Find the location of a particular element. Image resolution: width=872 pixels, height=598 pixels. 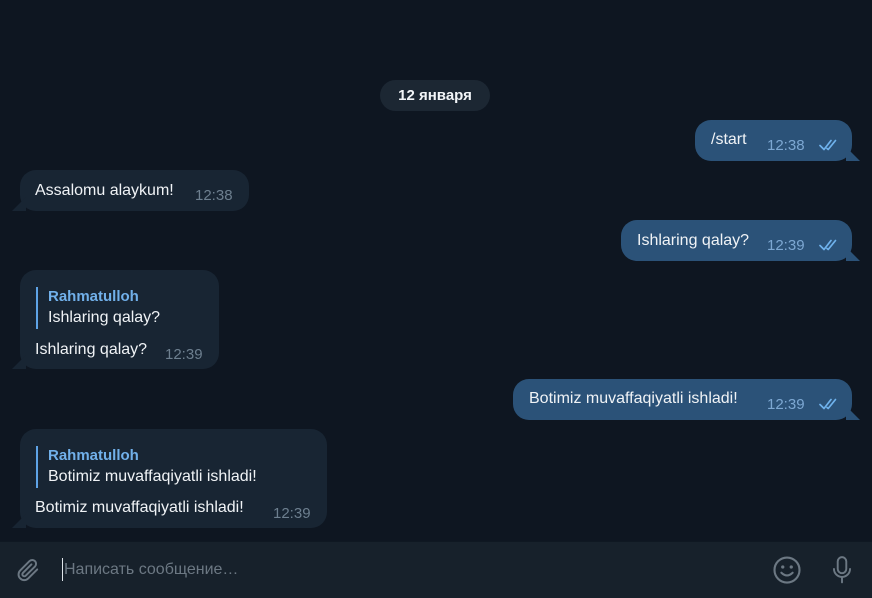

incoming-message: Assalomu alaykum! 12:38 is located at coordinates (134, 190).